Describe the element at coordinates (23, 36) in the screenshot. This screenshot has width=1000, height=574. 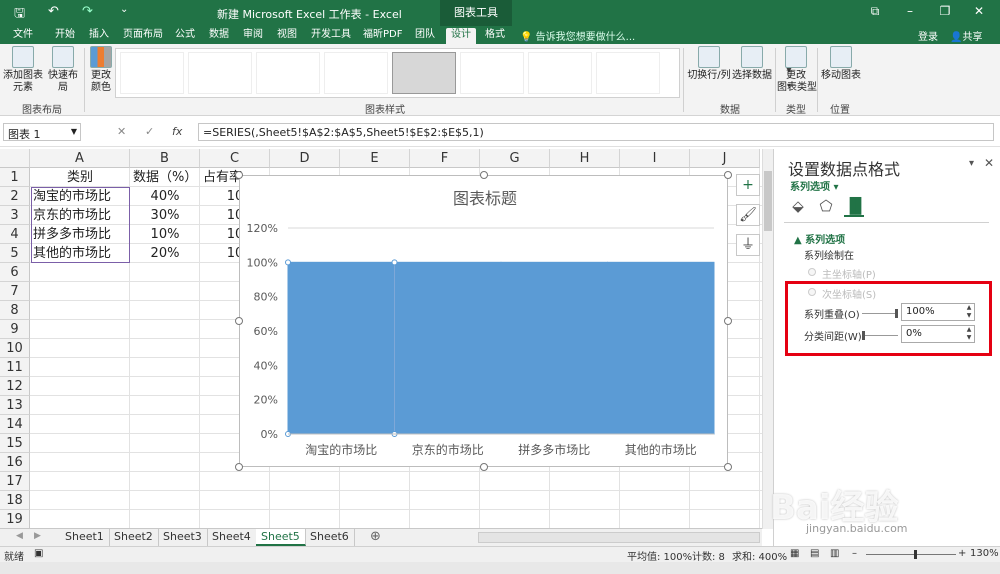
I see `tab-file: 文件` at that location.